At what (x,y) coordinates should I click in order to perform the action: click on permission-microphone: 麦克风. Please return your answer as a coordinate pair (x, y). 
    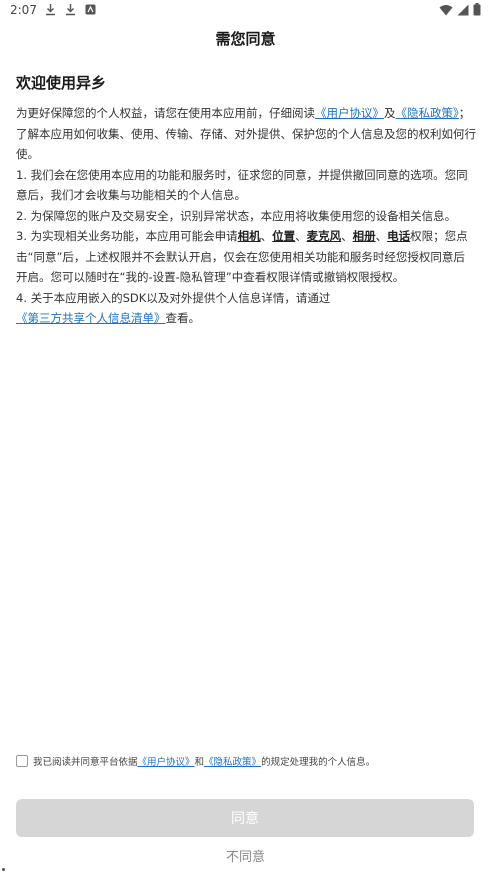
    Looking at the image, I should click on (324, 236).